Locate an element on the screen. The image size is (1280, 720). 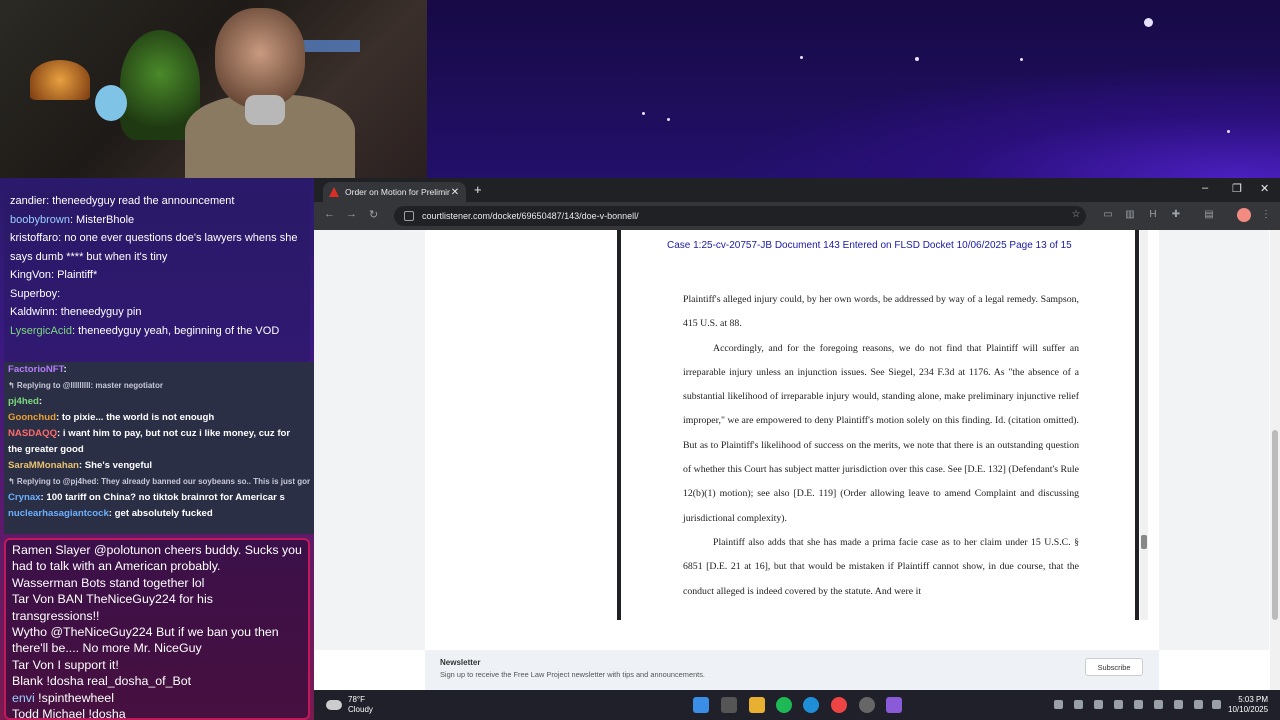
back-arrow-icon: ← is located at coordinates (329, 214).